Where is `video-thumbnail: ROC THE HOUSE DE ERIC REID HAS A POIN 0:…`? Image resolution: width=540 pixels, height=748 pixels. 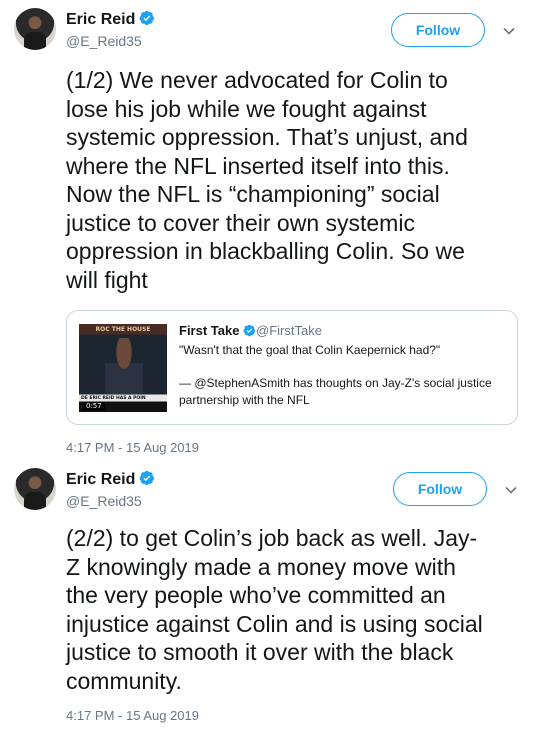
video-thumbnail: ROC THE HOUSE DE ERIC REID HAS A POIN 0:… is located at coordinates (123, 368).